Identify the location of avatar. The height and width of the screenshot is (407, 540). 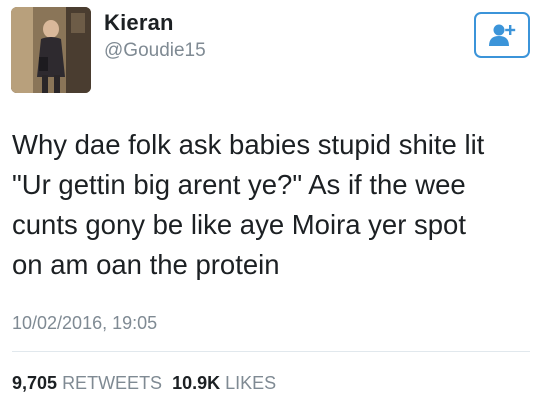
(51, 50).